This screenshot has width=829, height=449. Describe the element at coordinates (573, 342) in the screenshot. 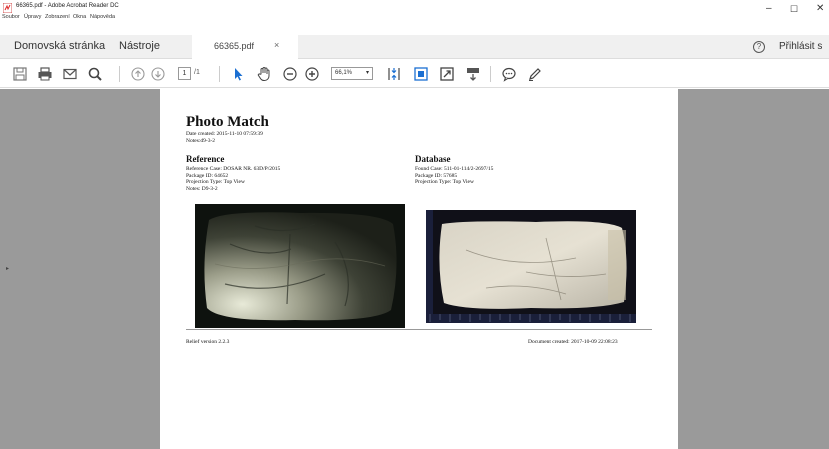

I see `footer-document-created: Document created: 2017-10-09 22:08:23` at that location.